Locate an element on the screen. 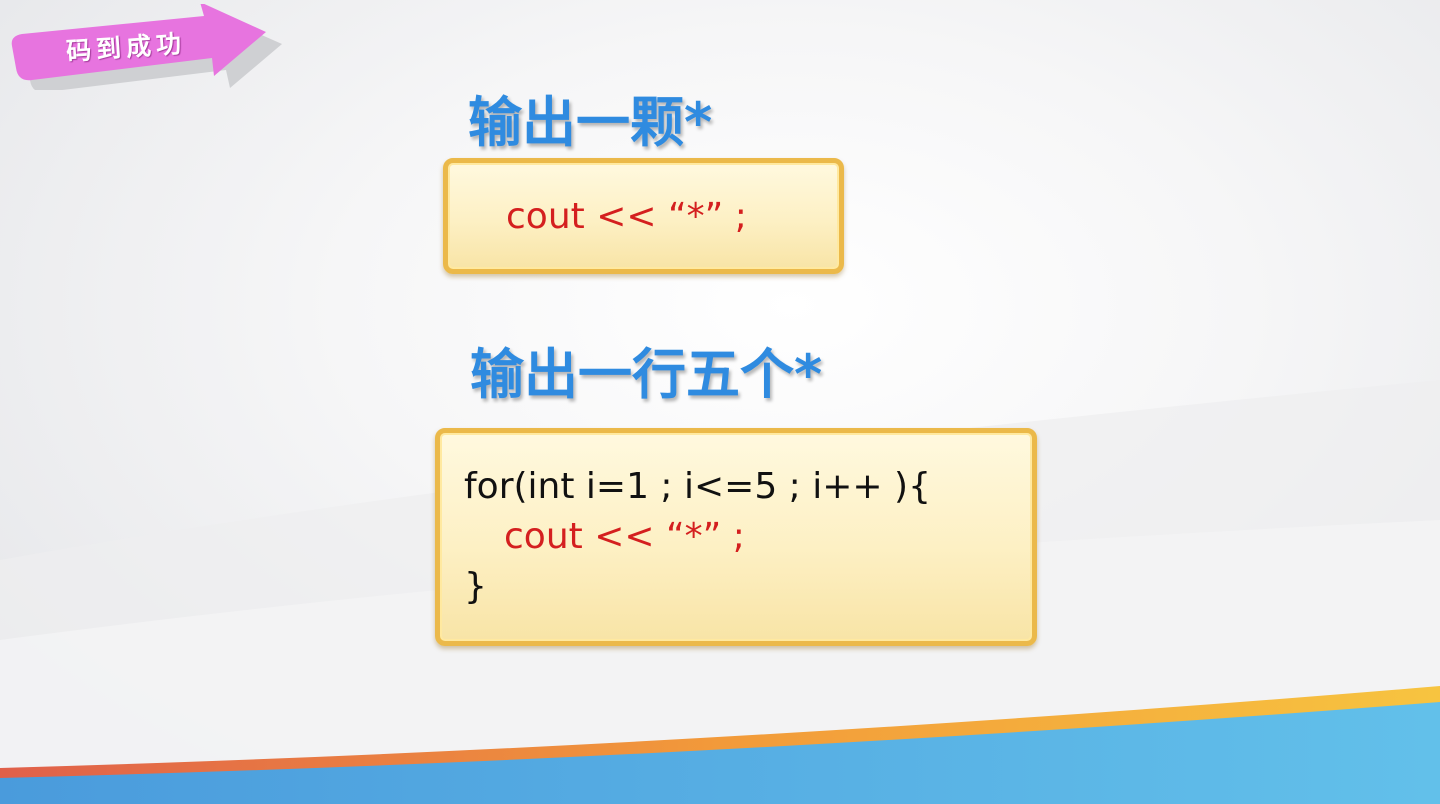 The image size is (1440, 804). code-box-single: cout << “*” ; is located at coordinates (643, 216).